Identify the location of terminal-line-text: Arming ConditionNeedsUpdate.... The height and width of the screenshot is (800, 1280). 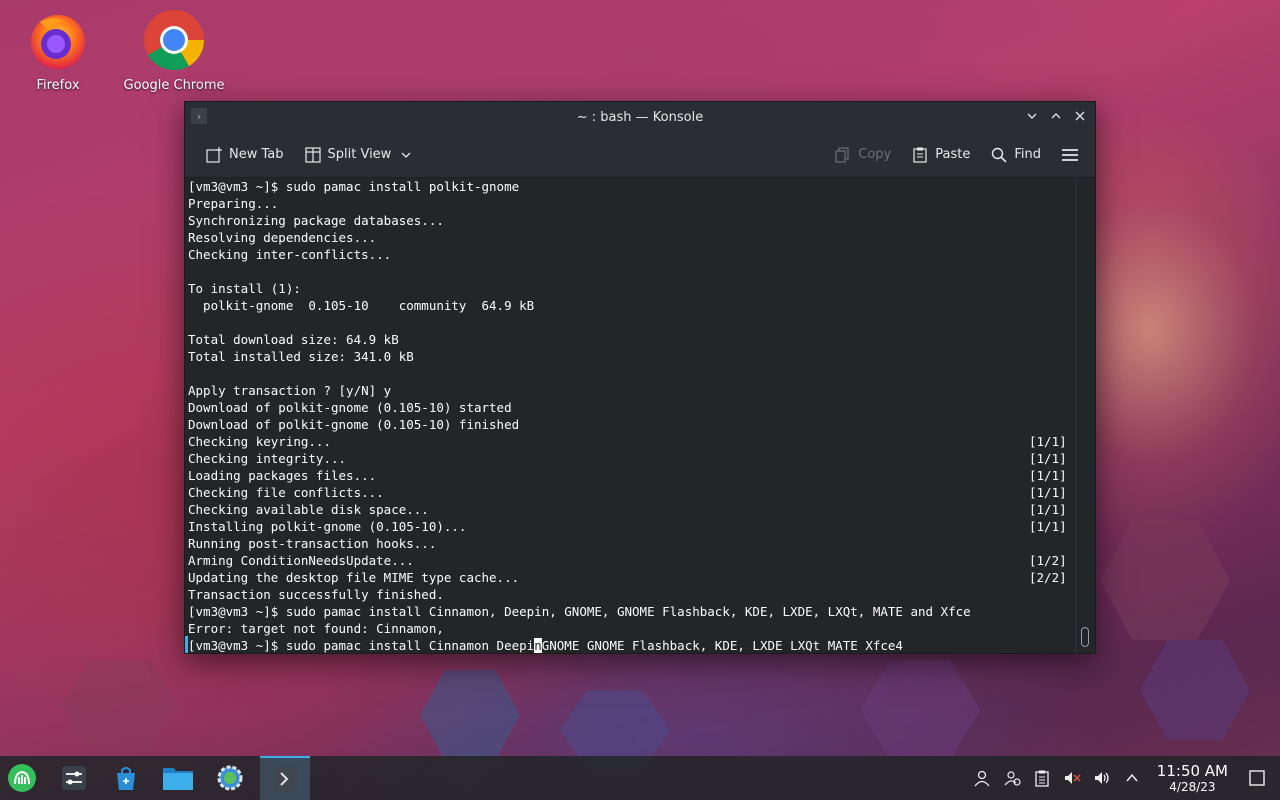
(301, 560).